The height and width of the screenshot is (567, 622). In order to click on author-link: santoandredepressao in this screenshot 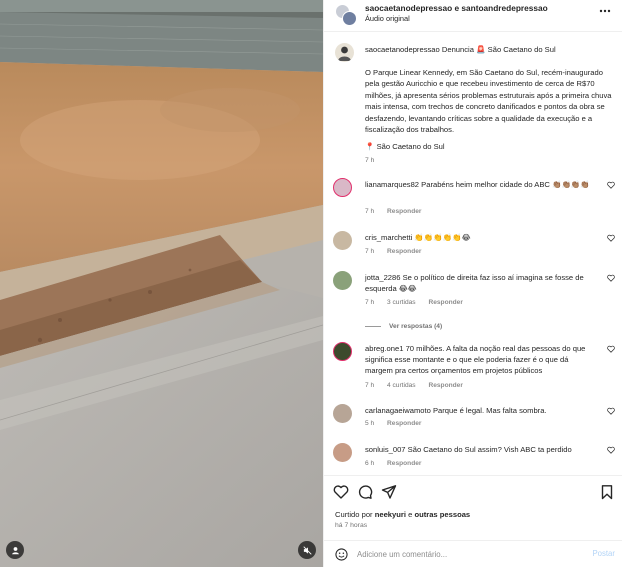, I will do `click(504, 8)`.